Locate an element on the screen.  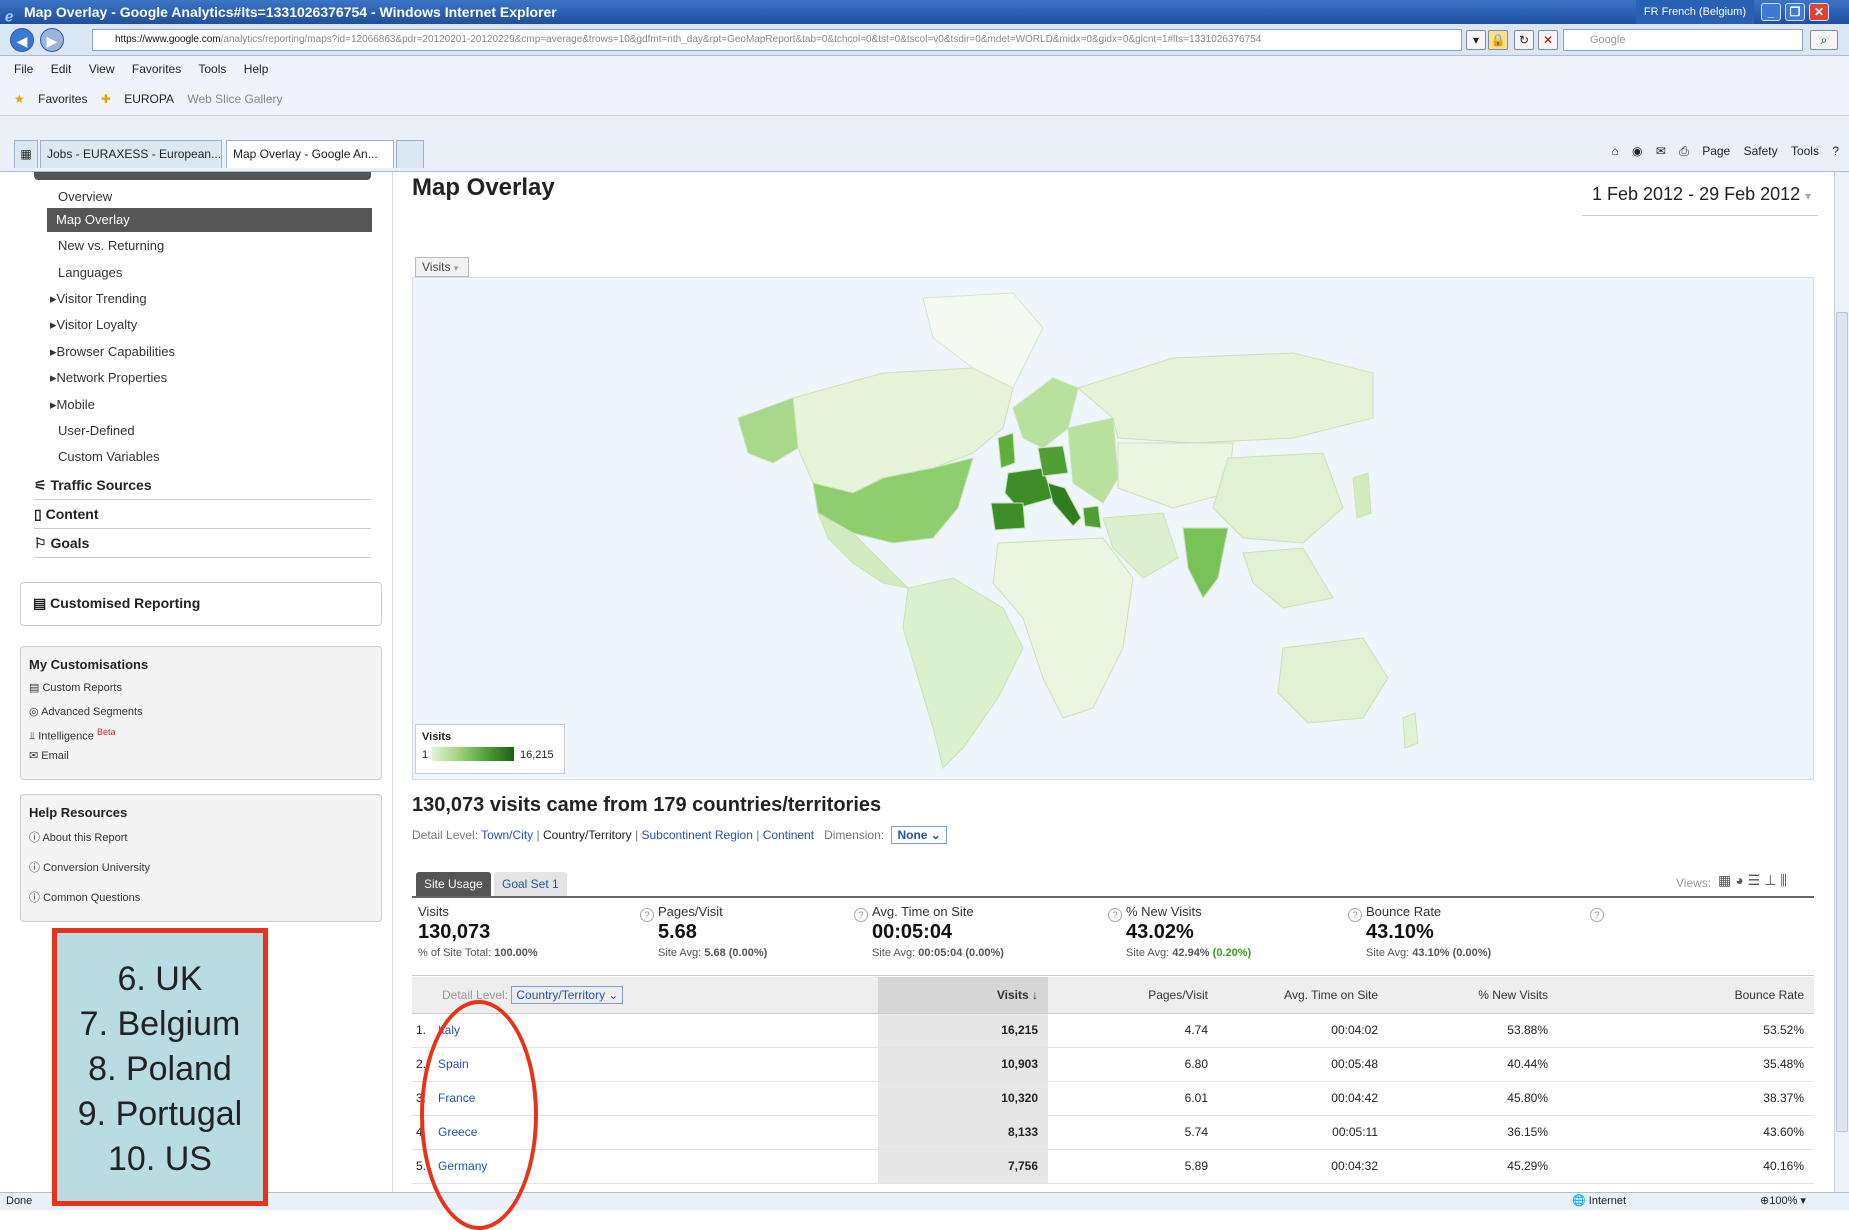
search-icon: ⌕ is located at coordinates (1824, 40).